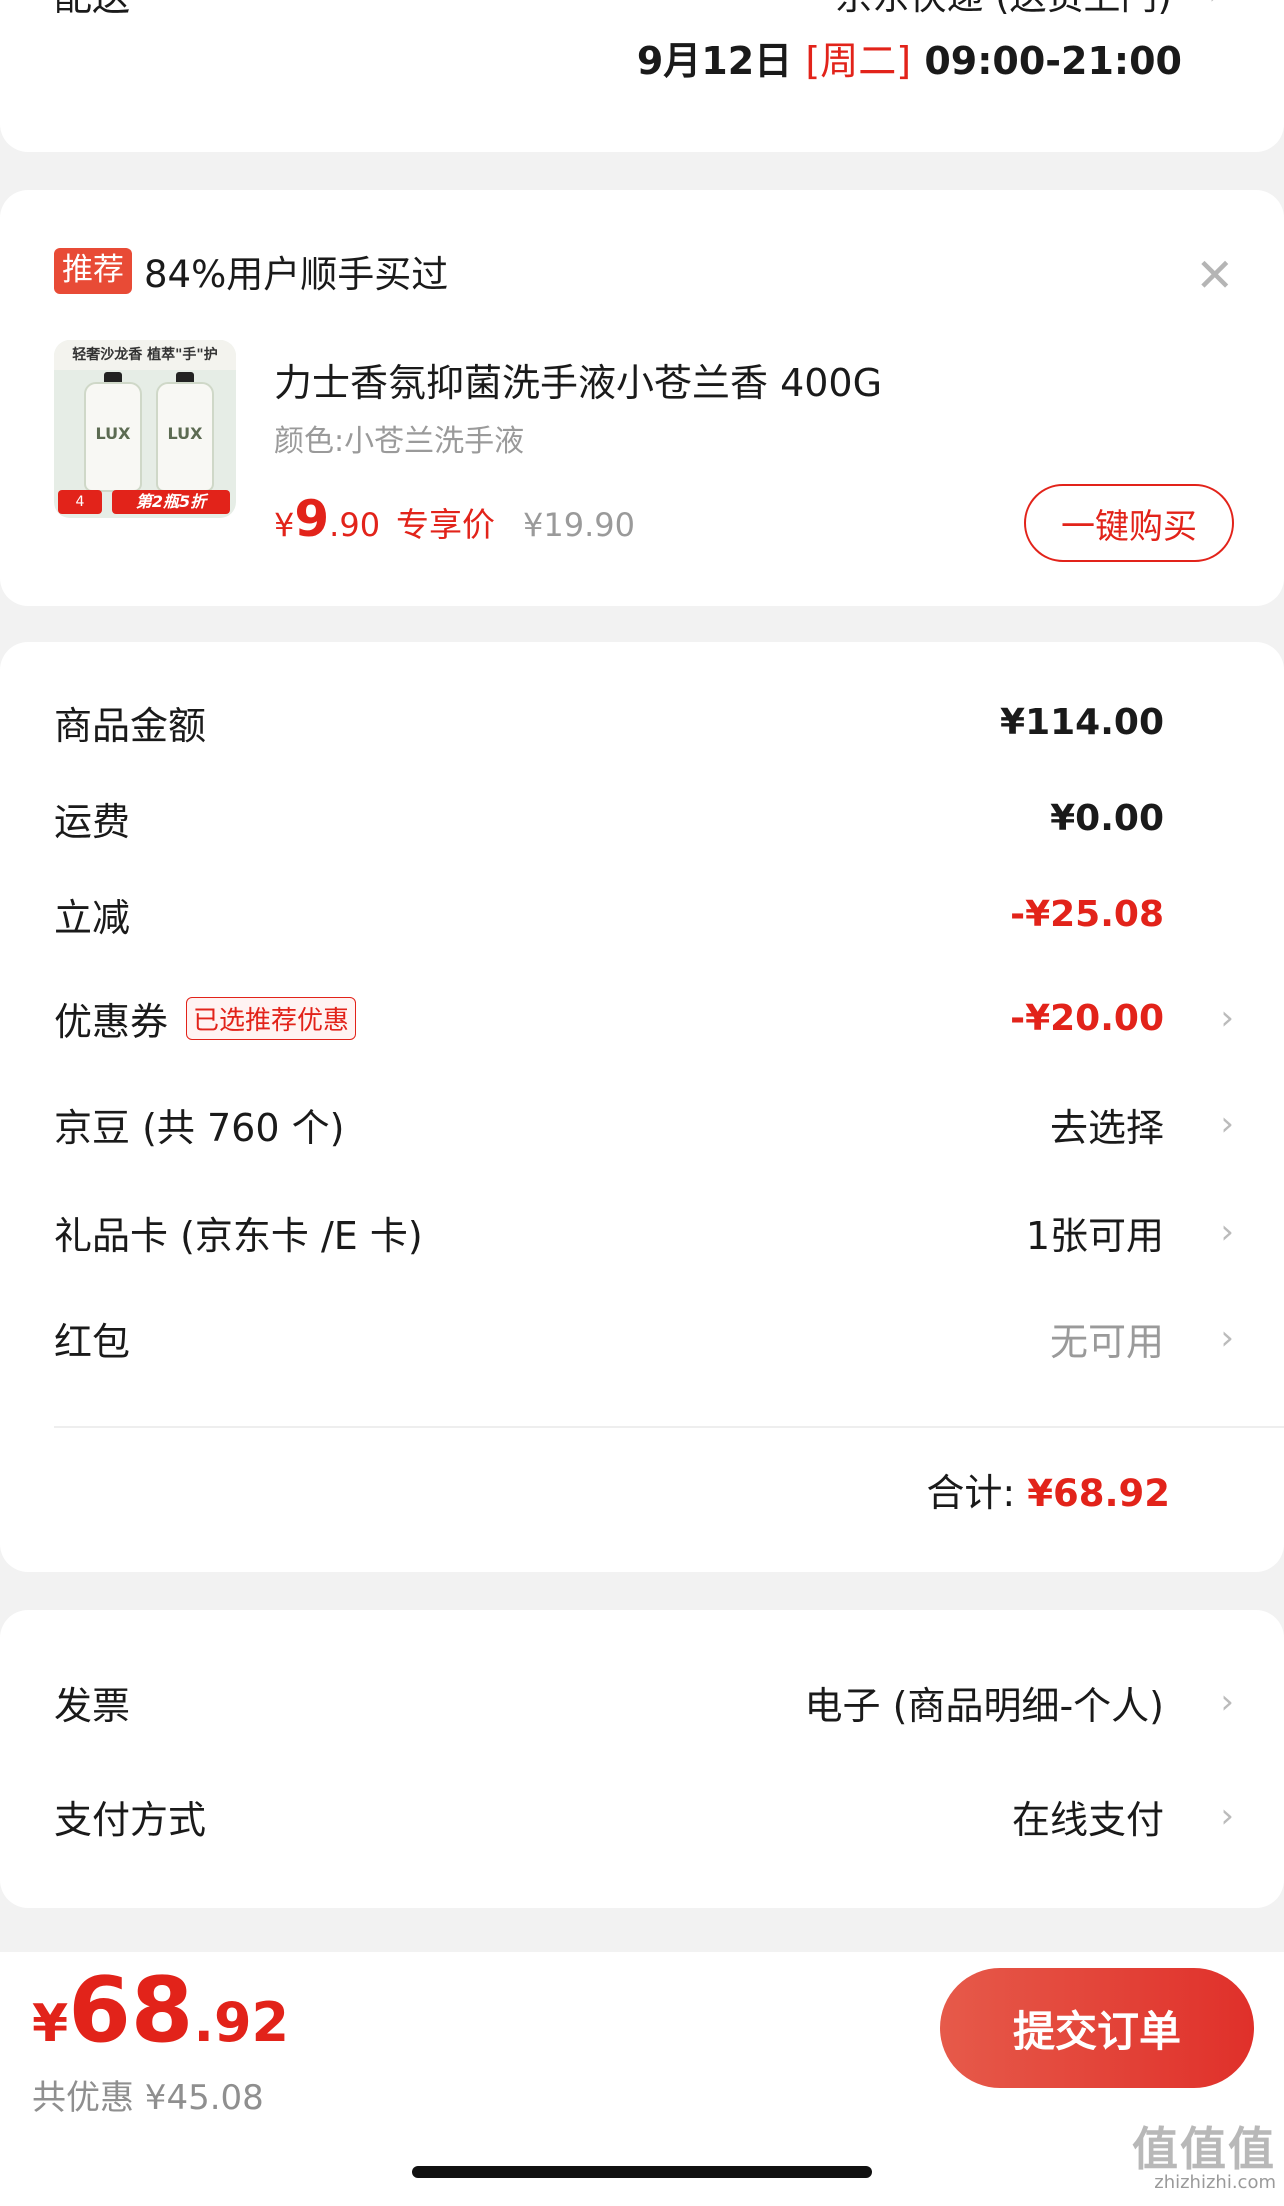 This screenshot has height=2206, width=1284. What do you see at coordinates (1106, 1341) in the screenshot?
I see `summary-value: 无可用` at bounding box center [1106, 1341].